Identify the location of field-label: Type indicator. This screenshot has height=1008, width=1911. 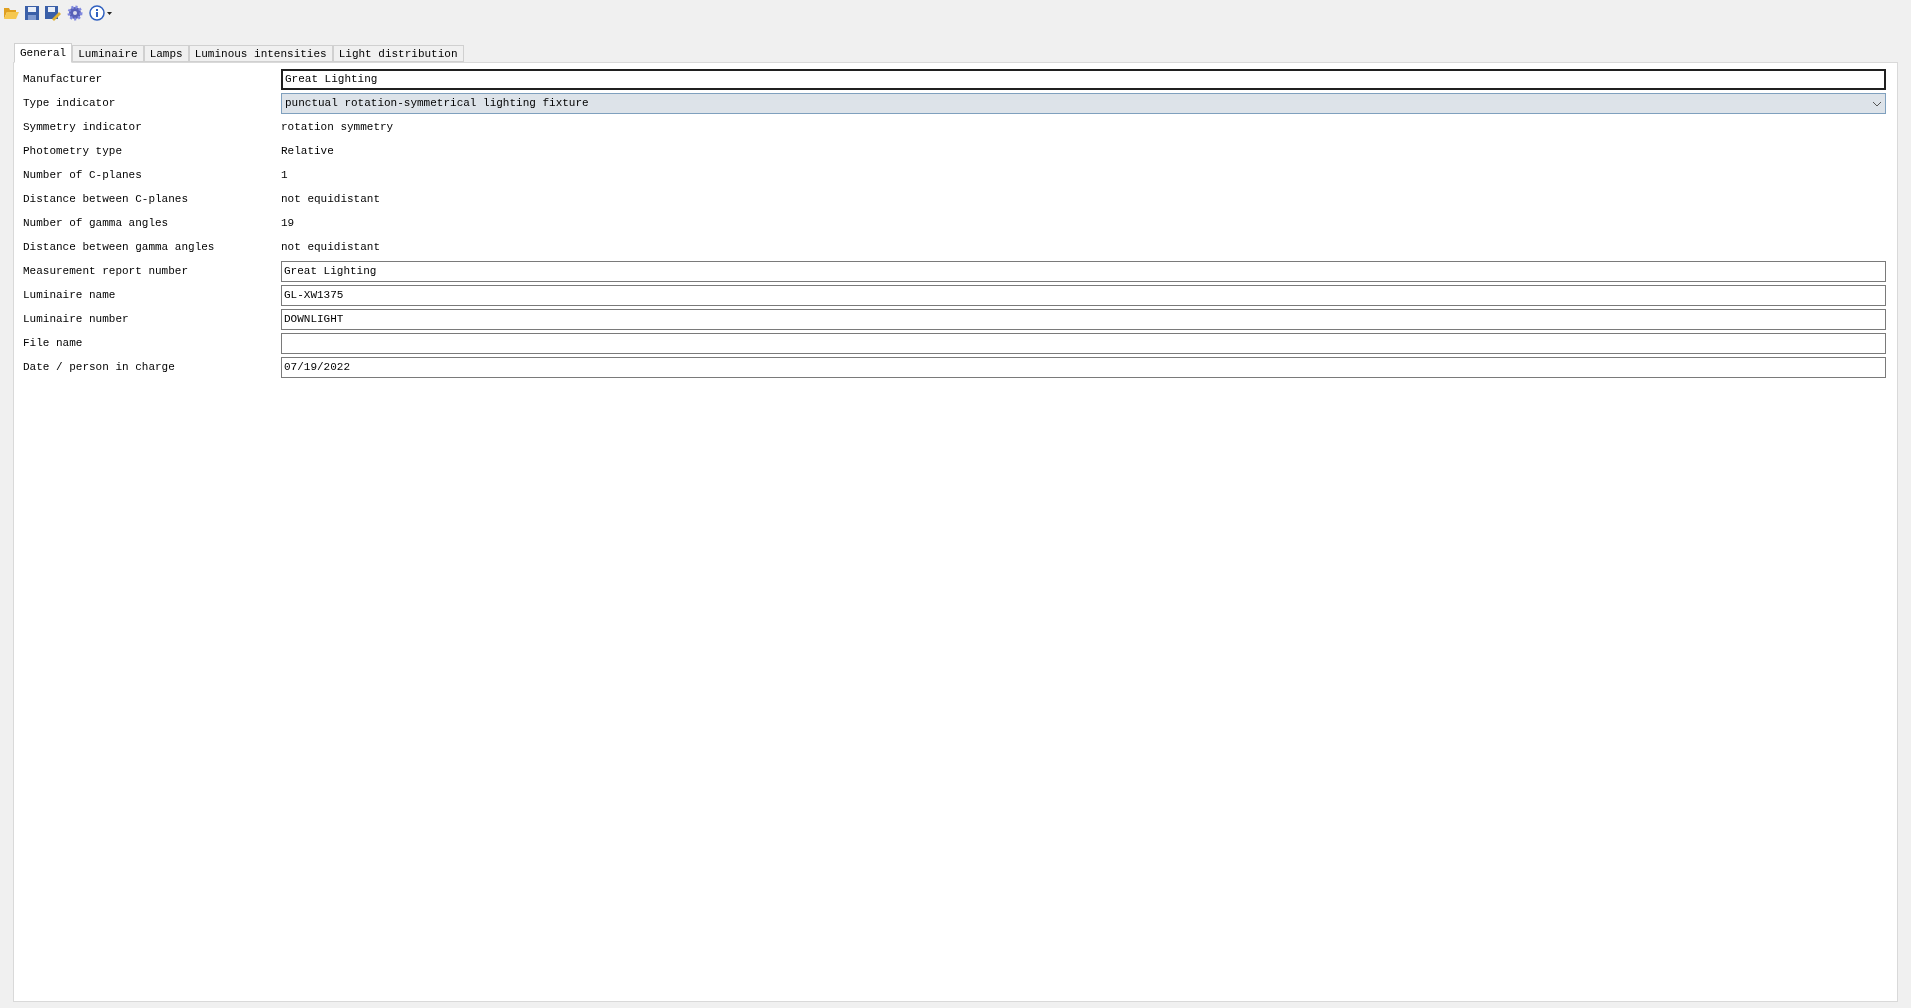
(70, 104).